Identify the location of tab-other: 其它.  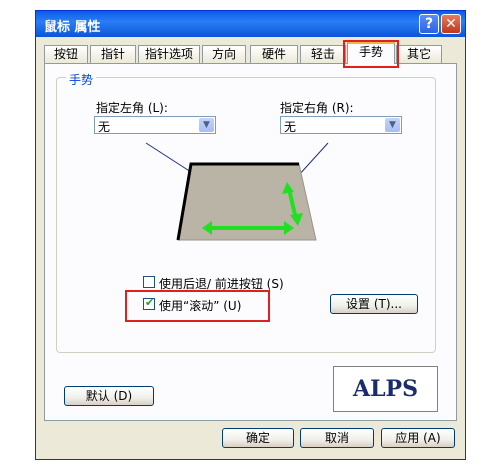
(419, 54).